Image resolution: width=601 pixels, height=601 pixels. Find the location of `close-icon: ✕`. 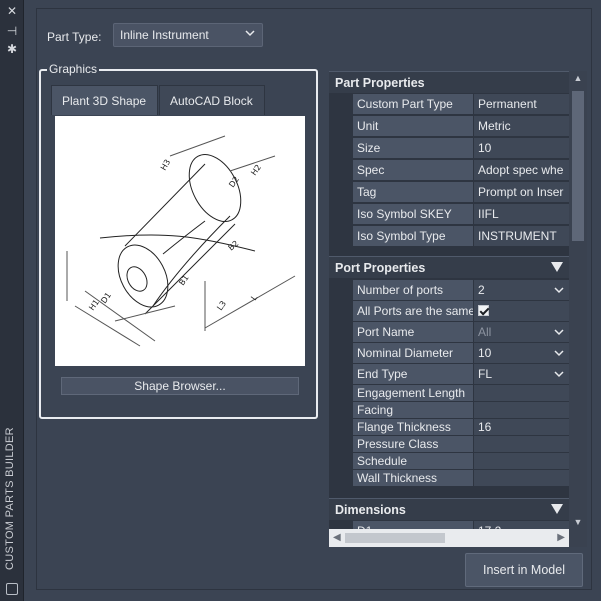

close-icon: ✕ is located at coordinates (12, 11).